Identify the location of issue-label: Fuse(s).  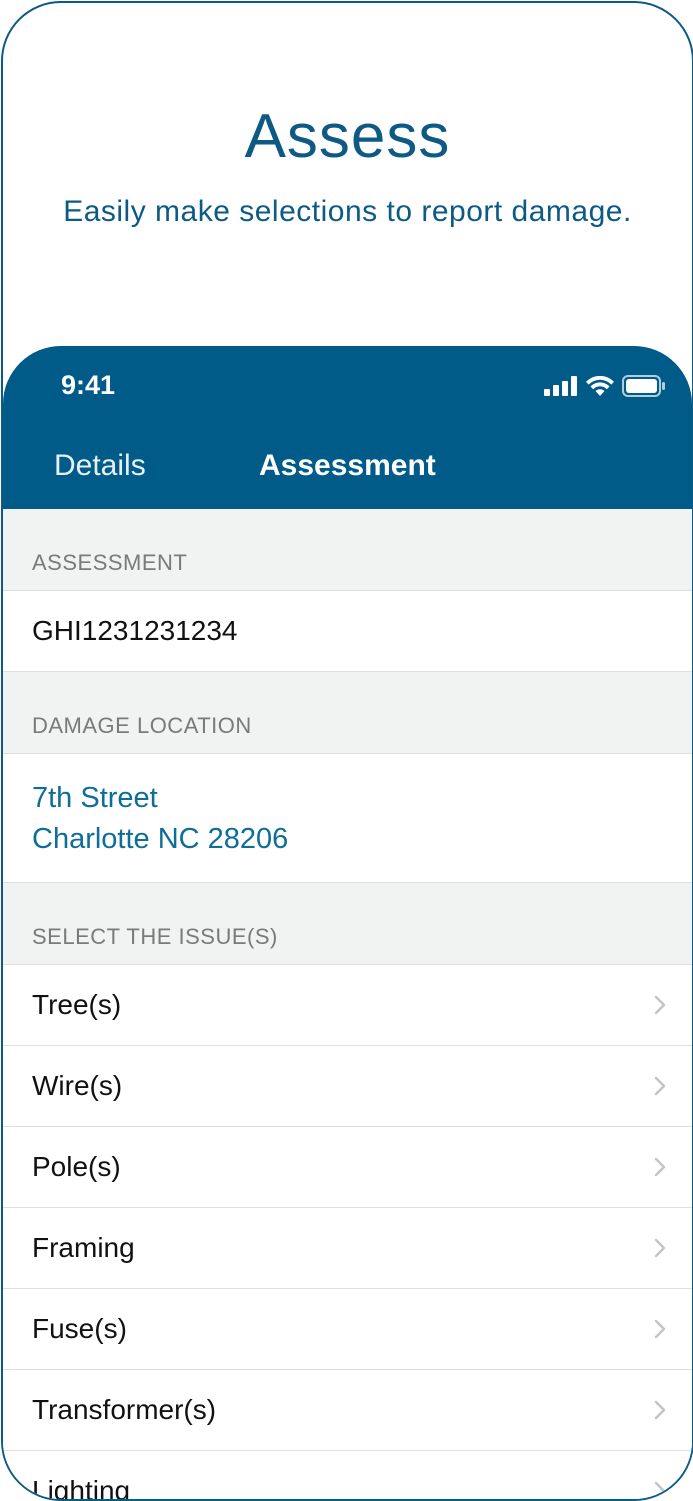
(79, 1328).